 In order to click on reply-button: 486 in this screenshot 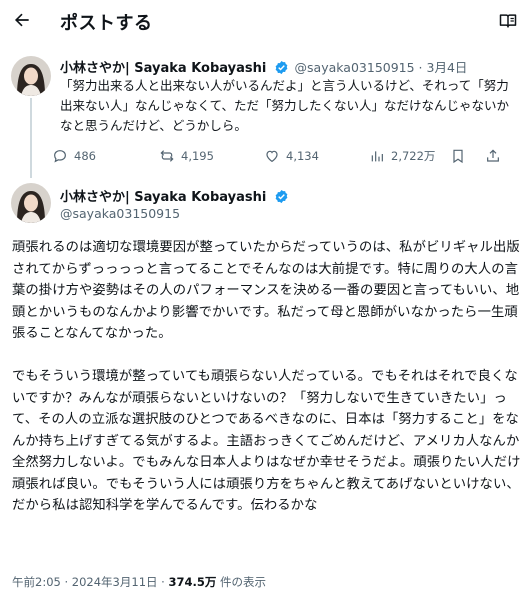, I will do `click(74, 156)`.